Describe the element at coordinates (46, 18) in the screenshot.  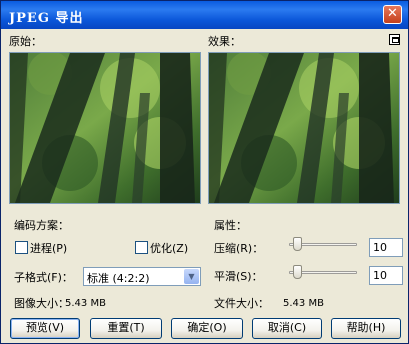
I see `window-title: JPEG 导出` at that location.